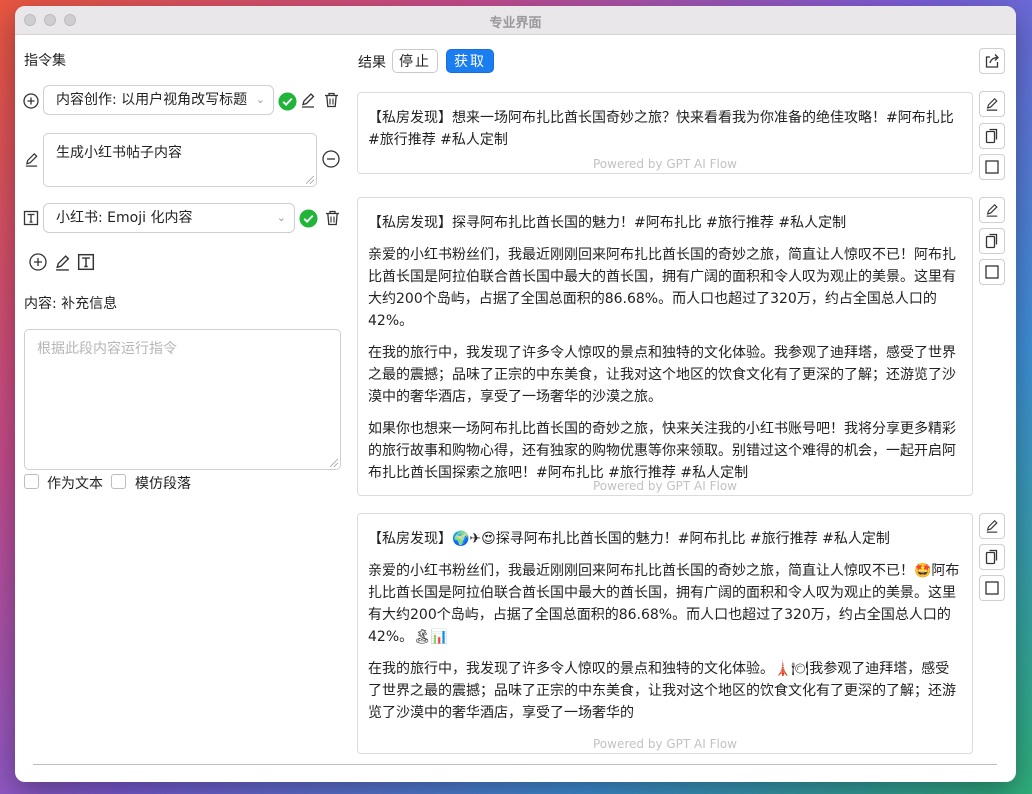 Image resolution: width=1032 pixels, height=794 pixels. Describe the element at coordinates (31, 481) in the screenshot. I see `as-text-checkbox` at that location.